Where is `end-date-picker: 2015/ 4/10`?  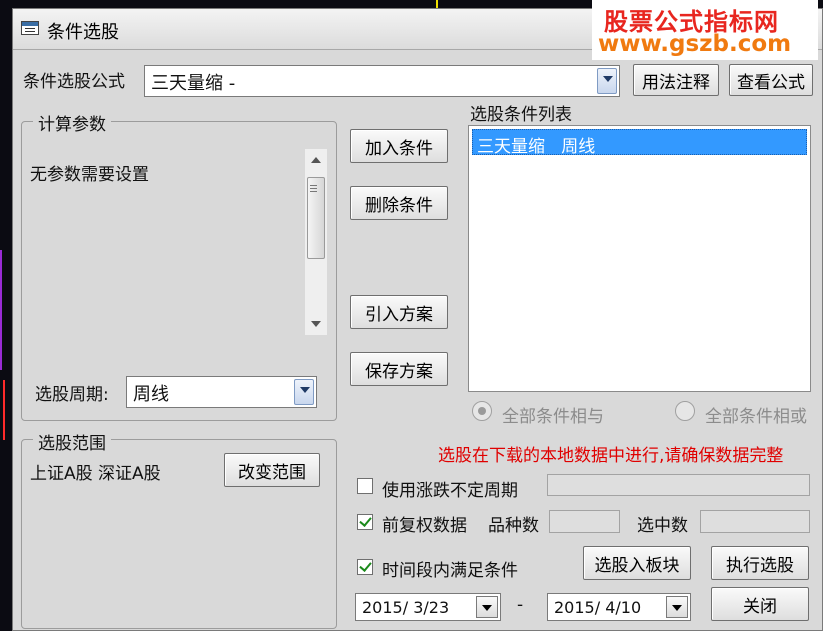
end-date-picker: 2015/ 4/10 is located at coordinates (619, 607).